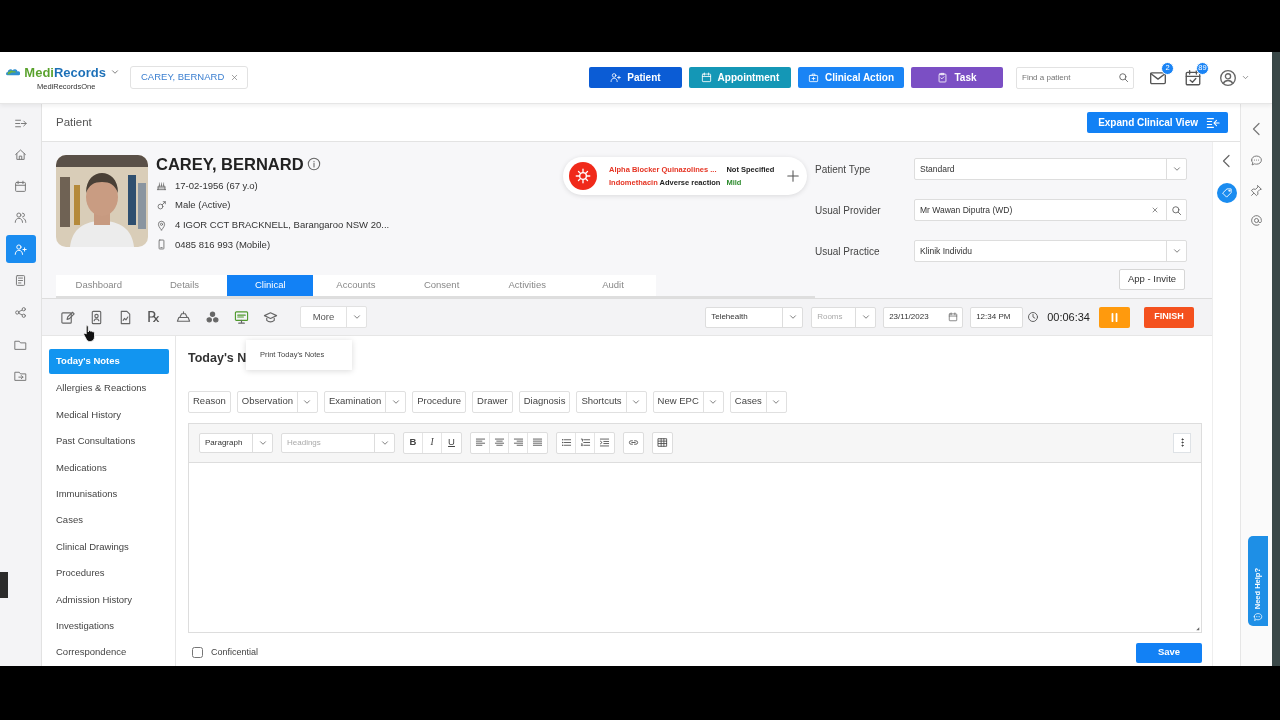 This screenshot has height=720, width=1280. Describe the element at coordinates (1033, 317) in the screenshot. I see `clock-icon` at that location.